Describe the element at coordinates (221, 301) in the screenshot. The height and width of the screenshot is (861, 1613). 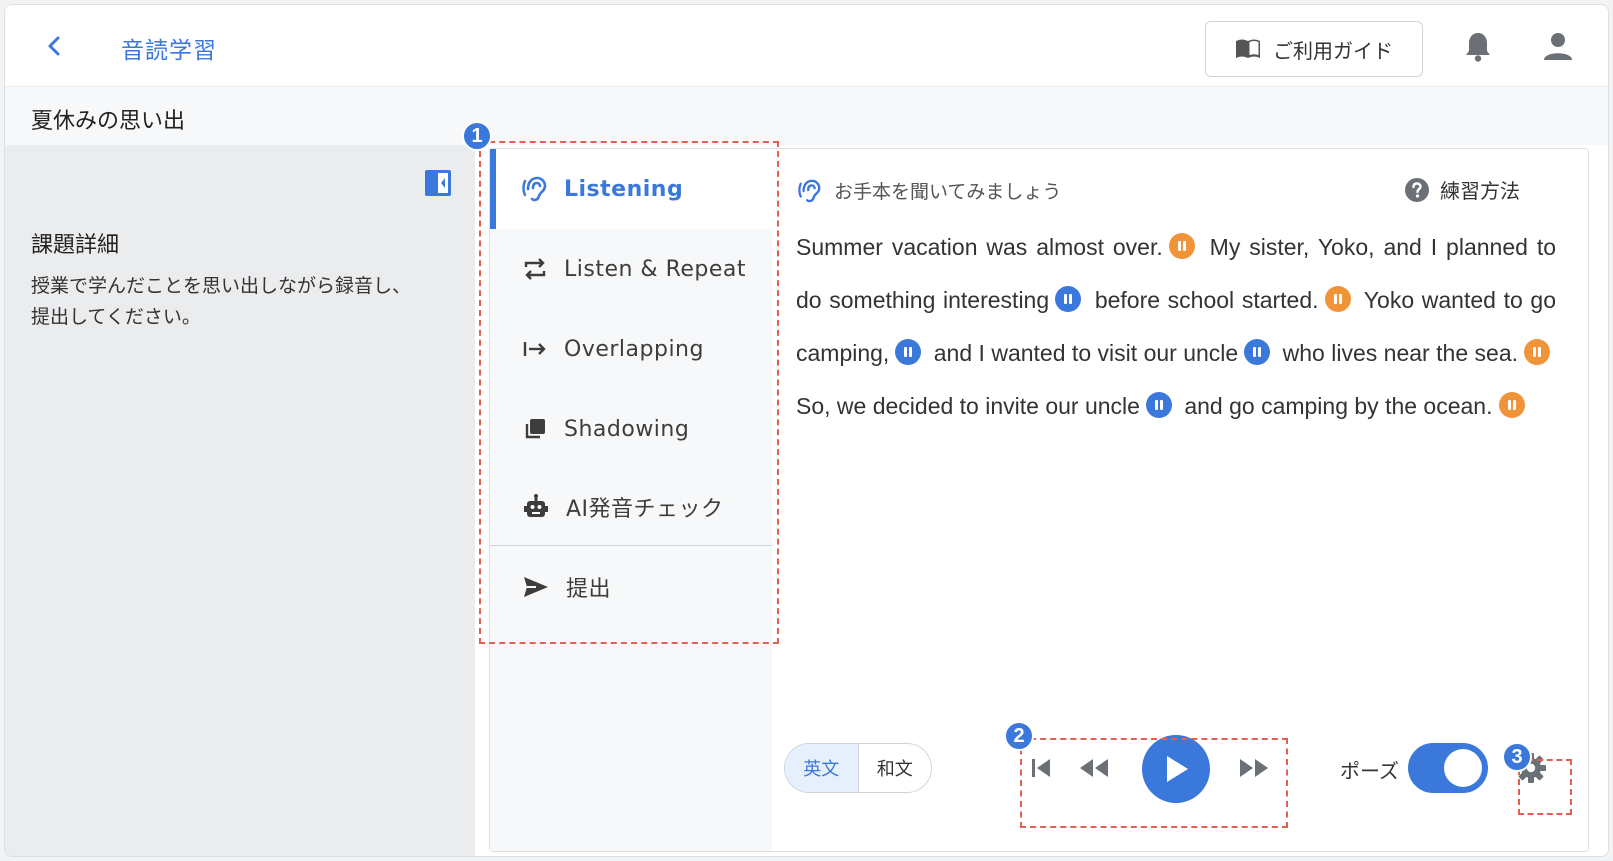
I see `detail-text: 授業で学んだことを思い出しながら録音し、提出してください。` at that location.